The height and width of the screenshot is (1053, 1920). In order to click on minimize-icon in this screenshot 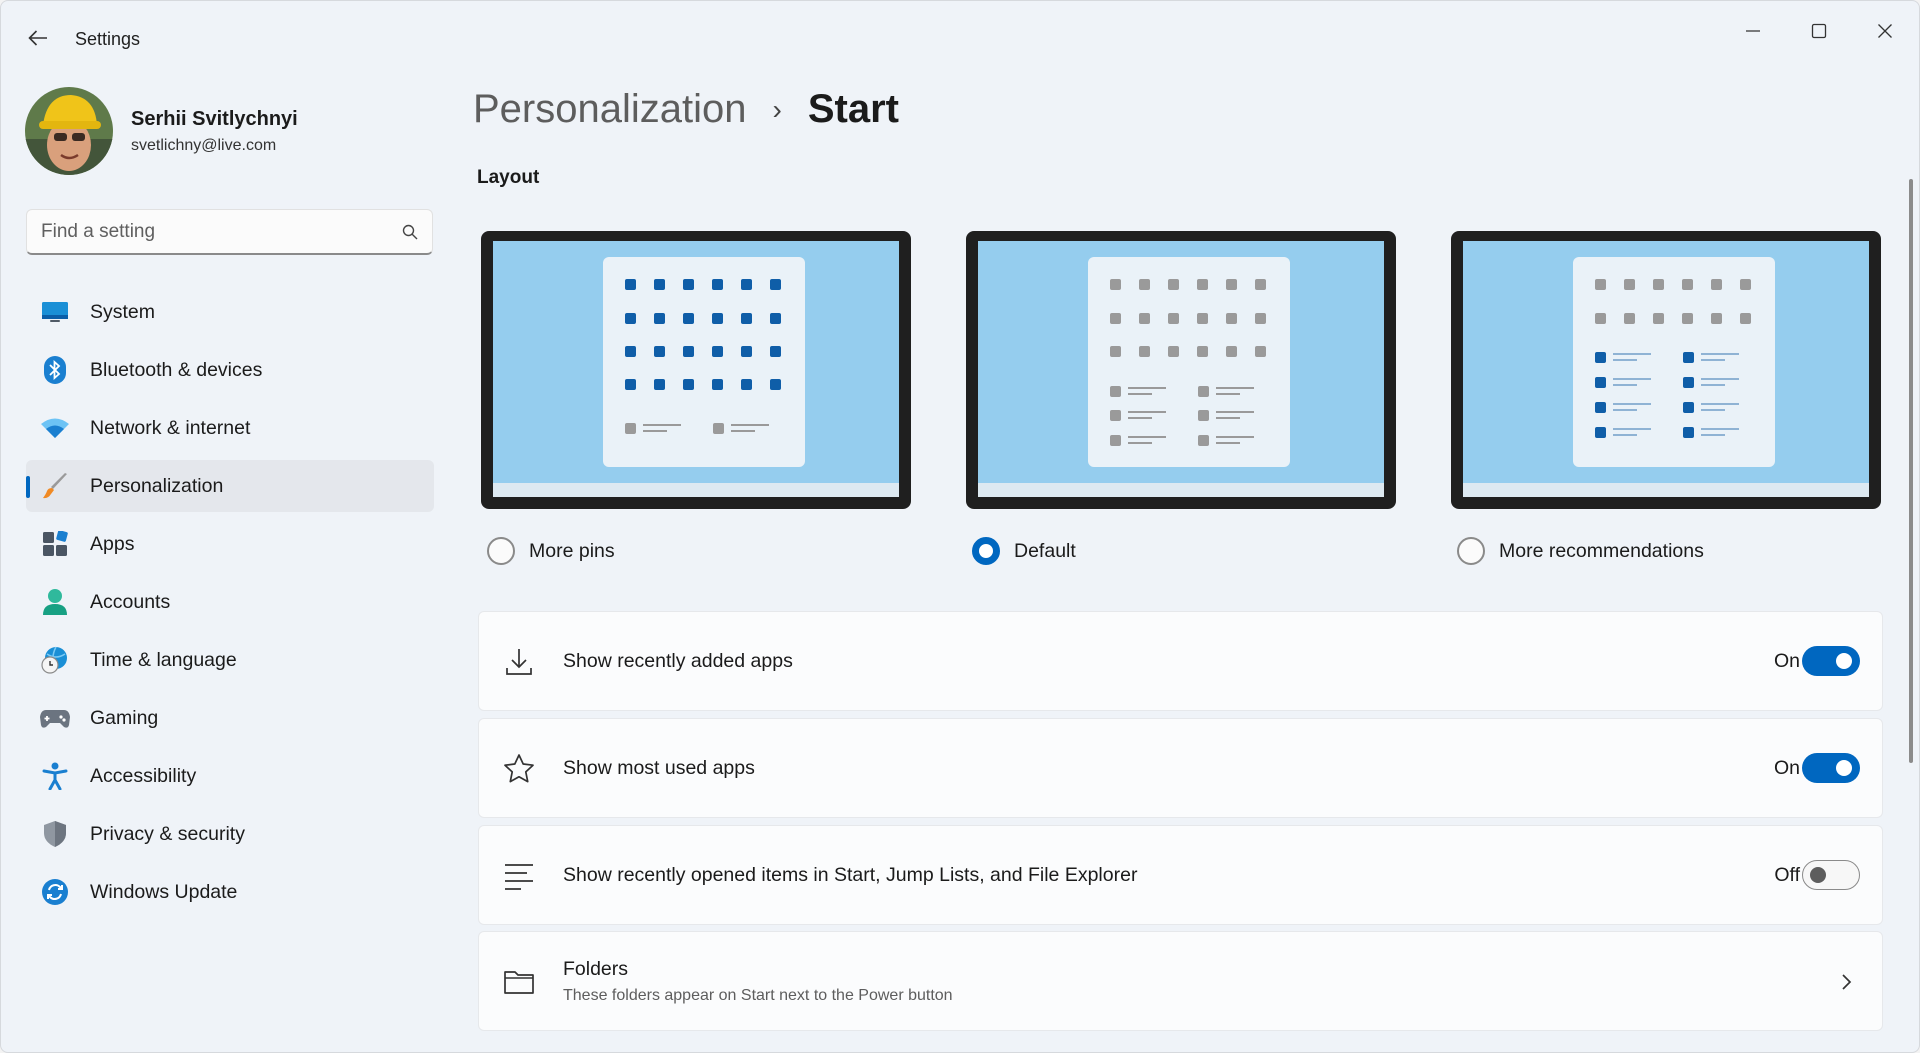, I will do `click(1753, 31)`.